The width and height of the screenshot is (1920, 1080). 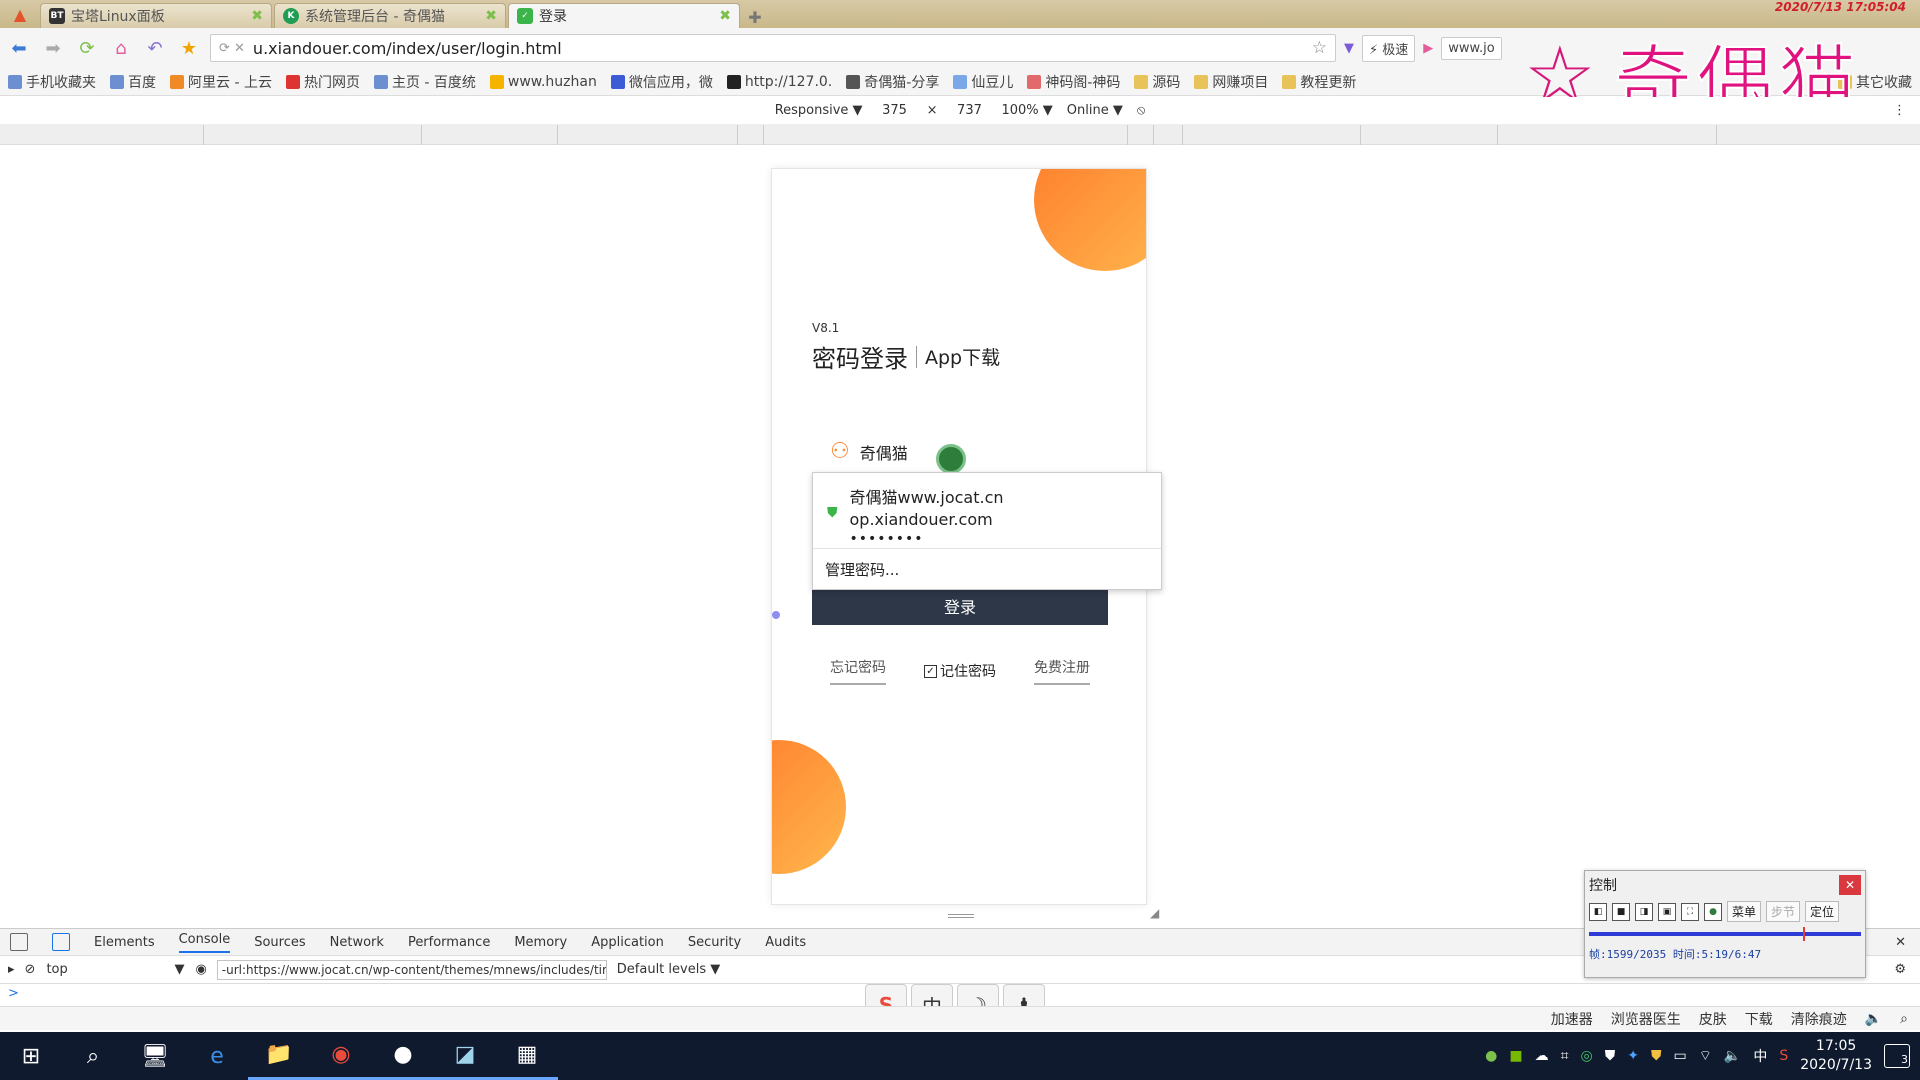 What do you see at coordinates (1803, 934) in the screenshot?
I see `progress-knob` at bounding box center [1803, 934].